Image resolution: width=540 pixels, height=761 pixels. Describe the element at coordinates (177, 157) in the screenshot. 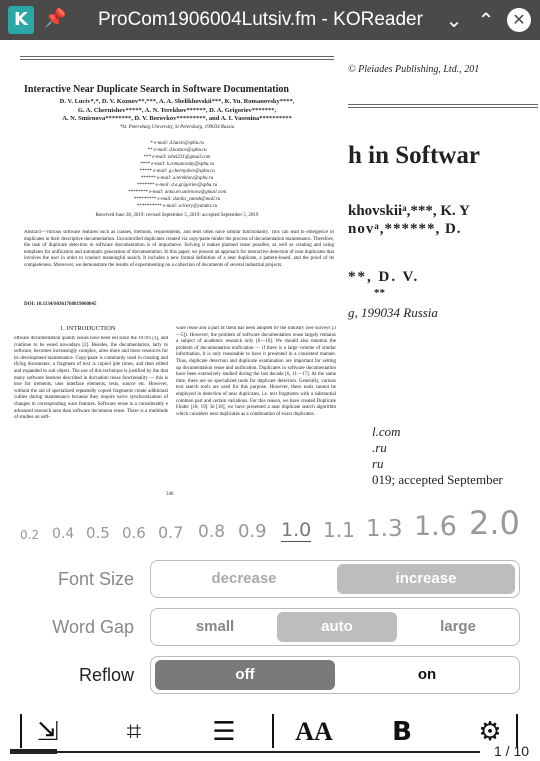

I see `email-line: *** e-mail: tshel231@gmail.com` at that location.